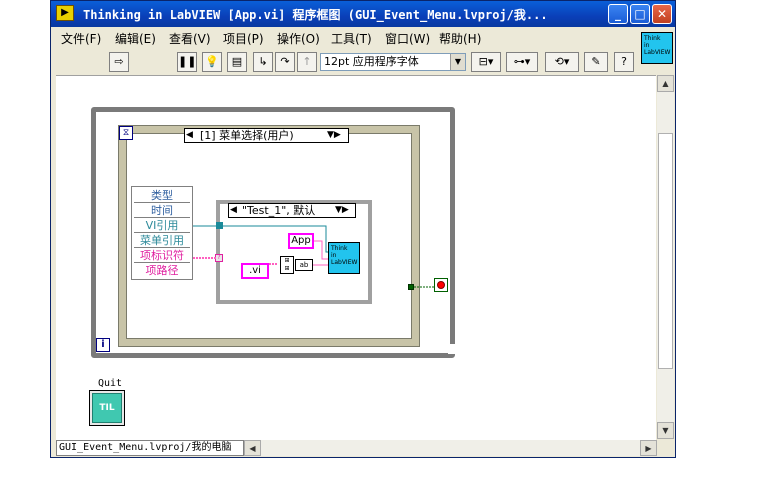  What do you see at coordinates (596, 62) in the screenshot?
I see `cleanup-diagram-icon: ✎` at bounding box center [596, 62].